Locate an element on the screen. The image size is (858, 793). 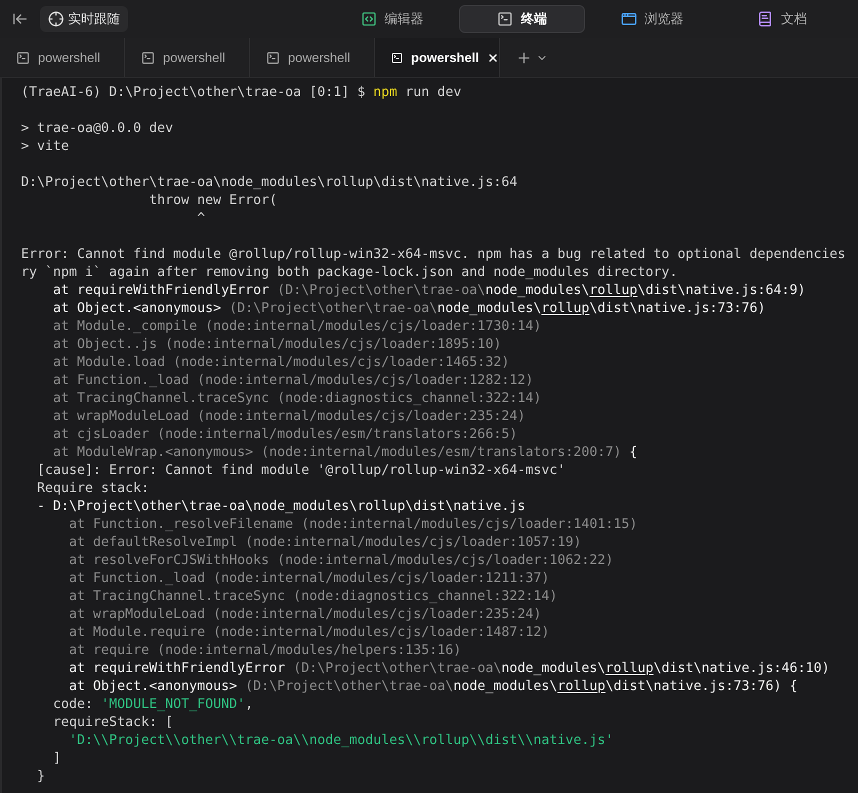
terminal-line: > vite is located at coordinates (45, 147).